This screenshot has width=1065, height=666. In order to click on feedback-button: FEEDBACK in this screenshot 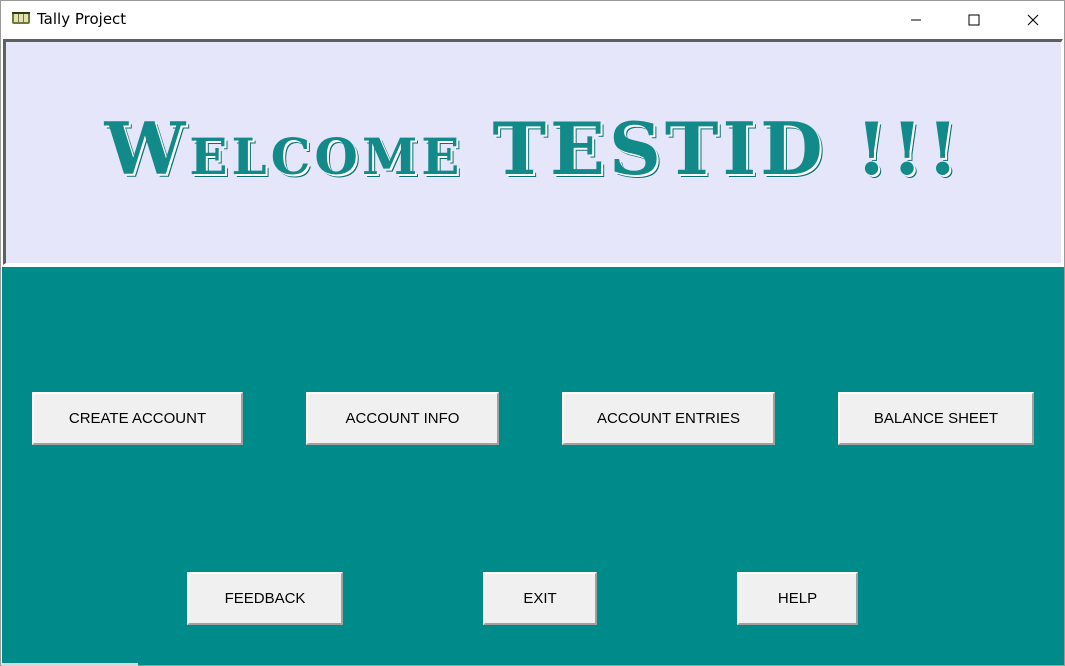, I will do `click(265, 598)`.